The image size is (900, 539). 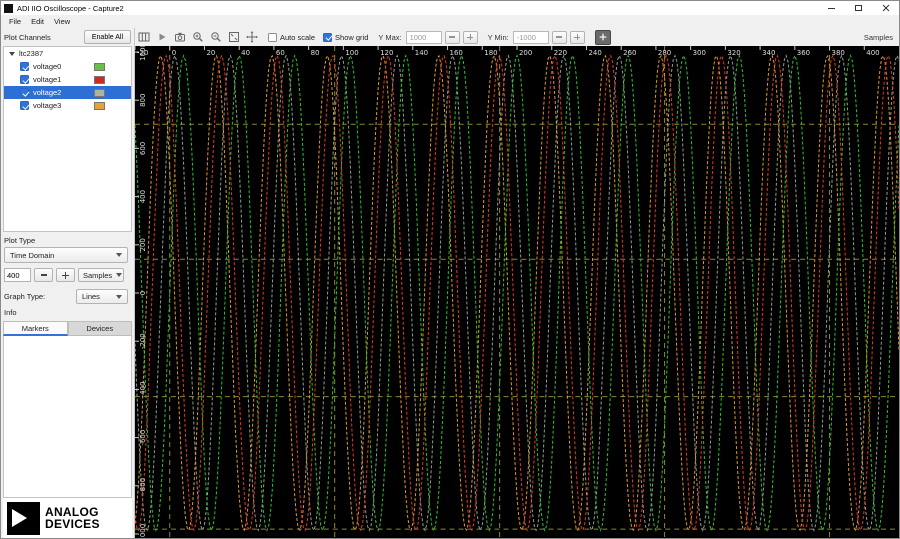 What do you see at coordinates (91, 296) in the screenshot?
I see `graph-type-value: Lines` at bounding box center [91, 296].